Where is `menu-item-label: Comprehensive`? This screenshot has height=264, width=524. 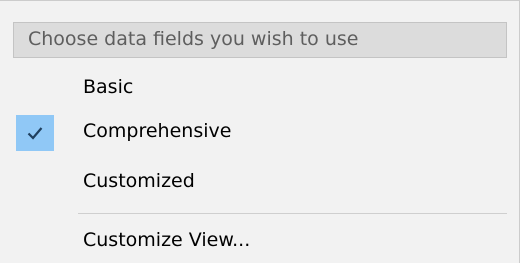
menu-item-label: Comprehensive is located at coordinates (157, 131).